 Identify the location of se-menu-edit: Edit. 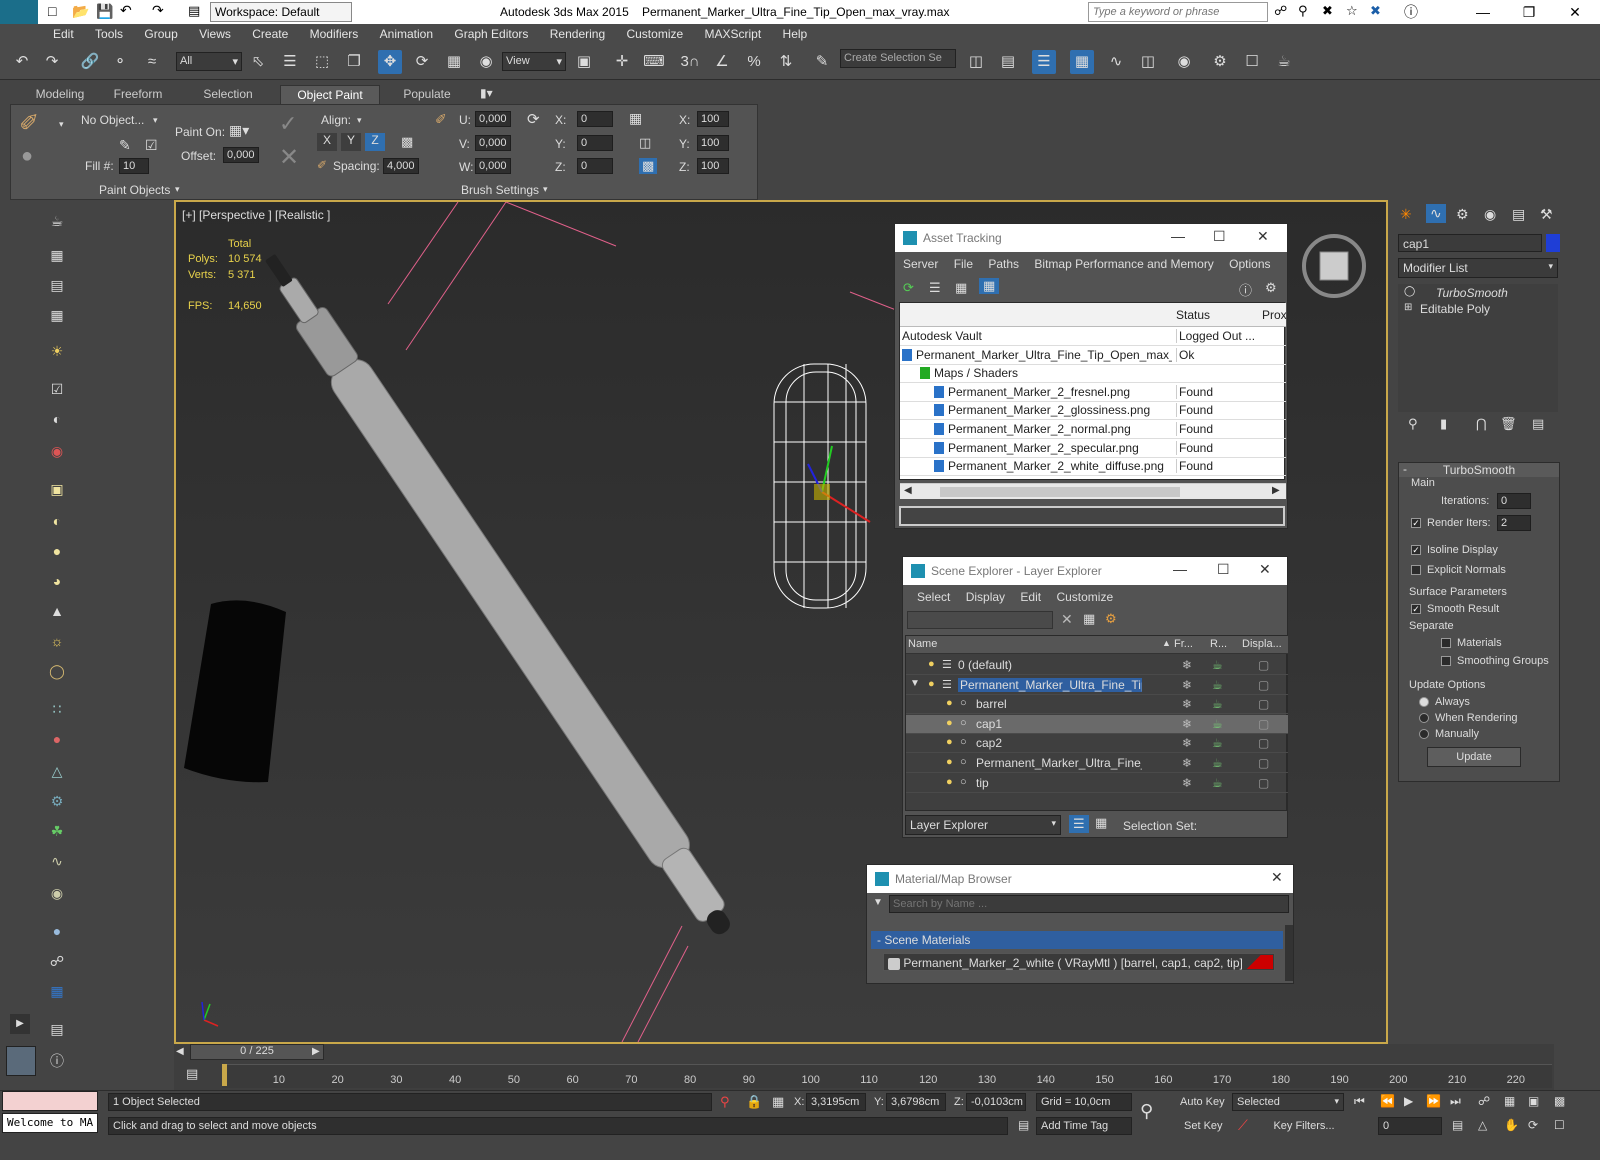
(1030, 597).